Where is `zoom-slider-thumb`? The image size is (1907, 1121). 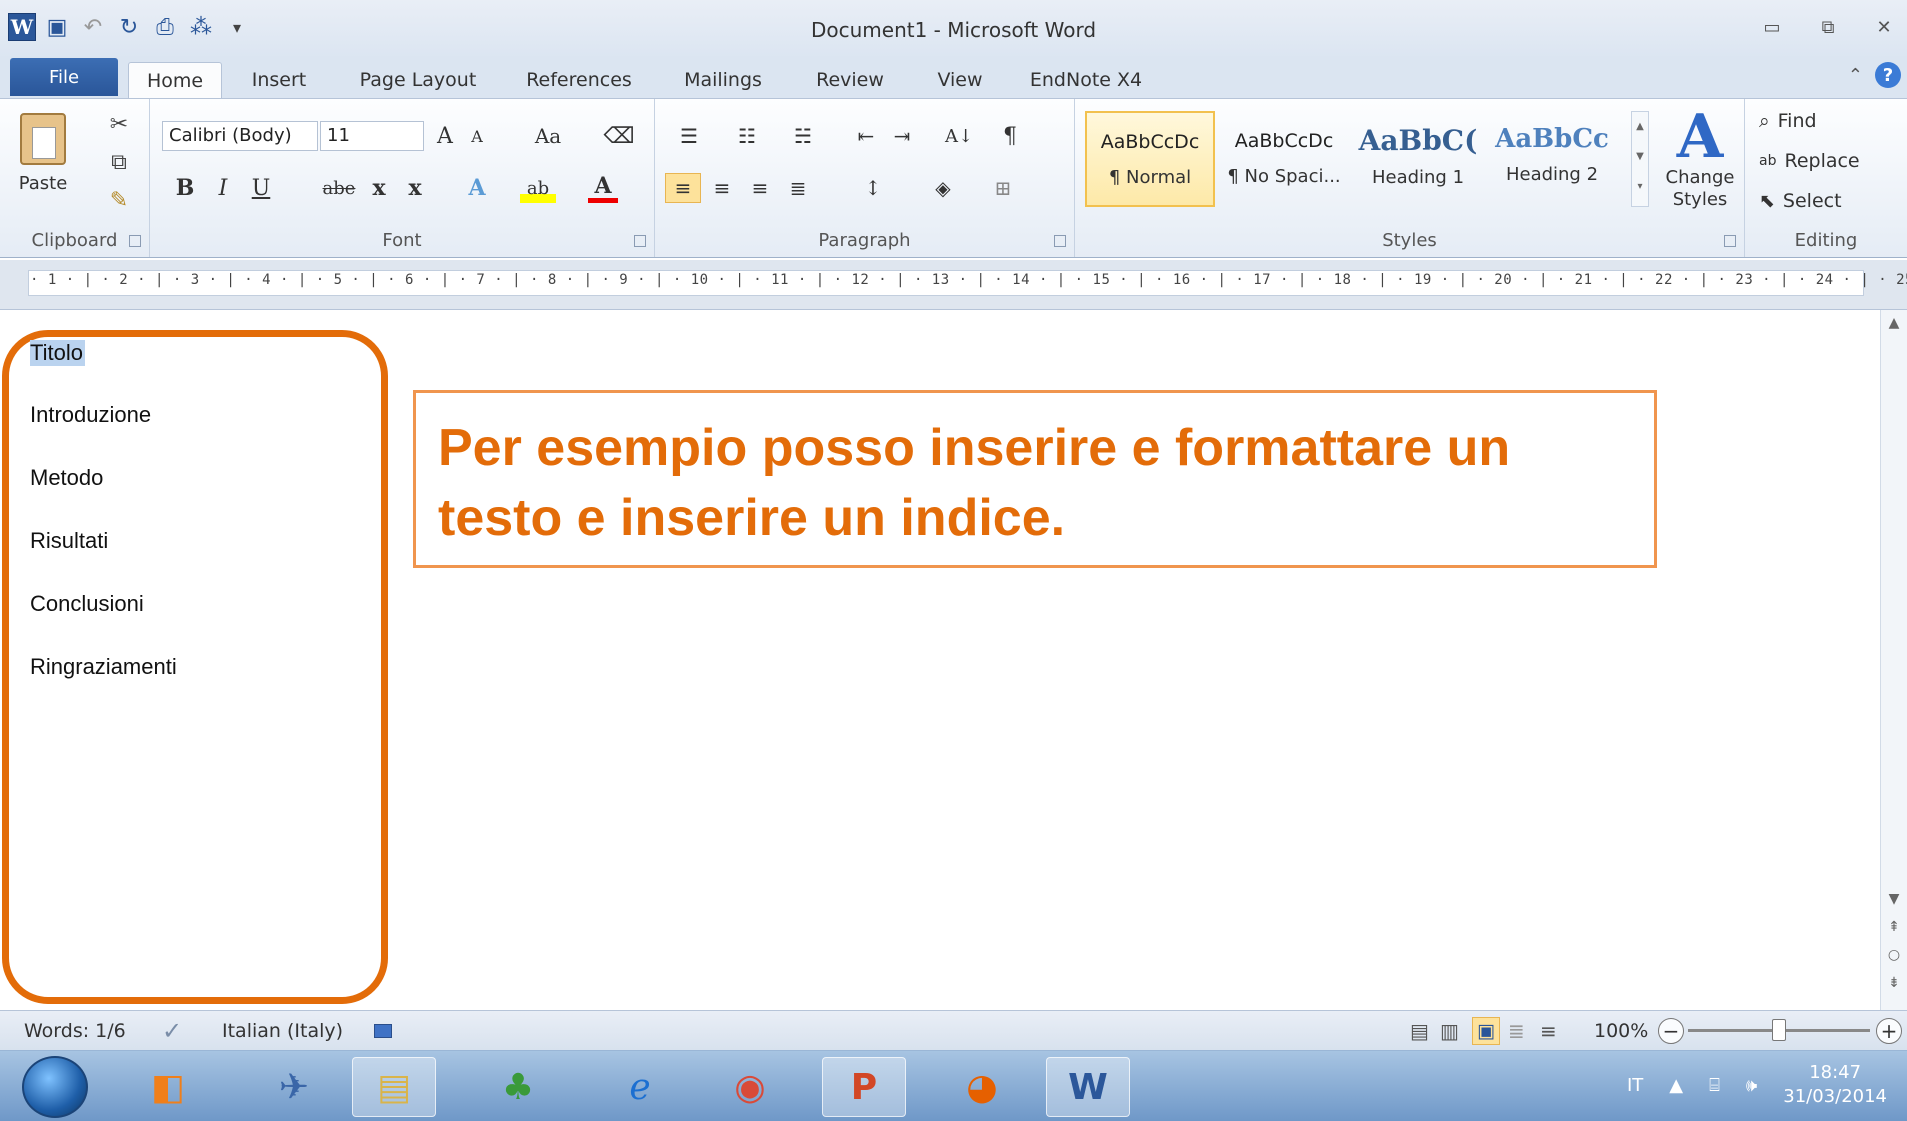 zoom-slider-thumb is located at coordinates (1779, 1030).